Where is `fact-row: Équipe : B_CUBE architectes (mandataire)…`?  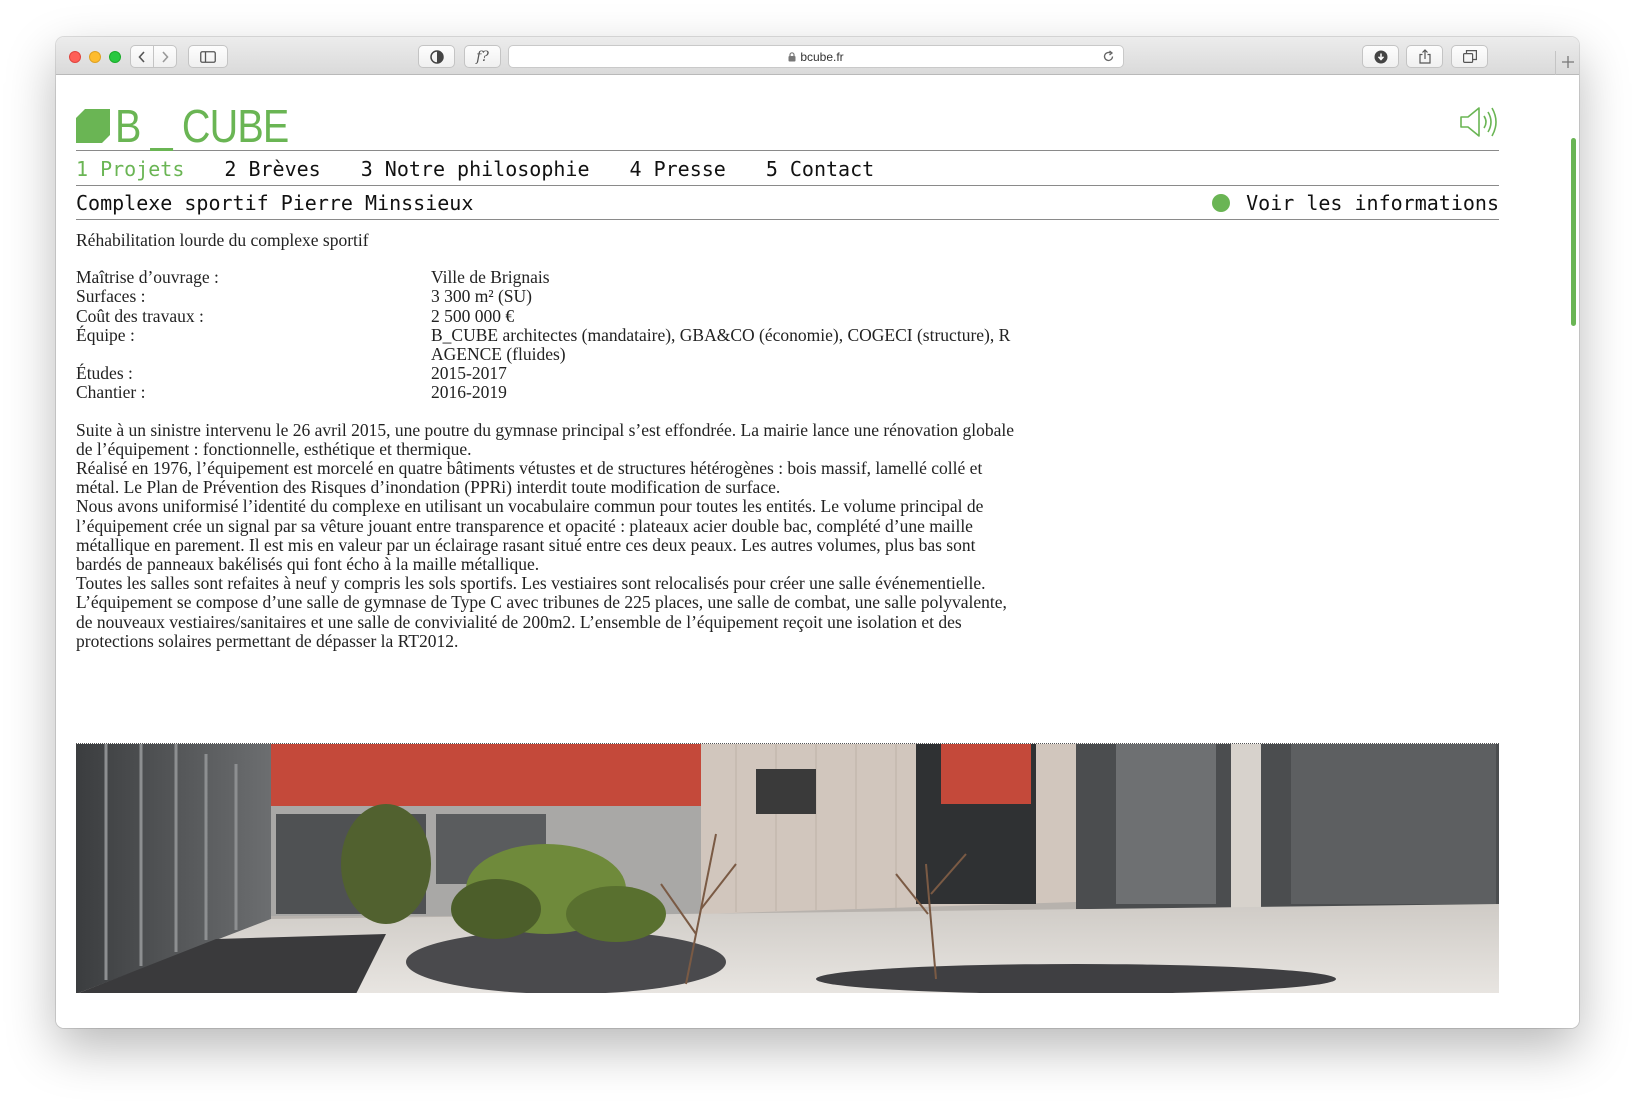
fact-row: Équipe : B_CUBE architectes (mandataire)… is located at coordinates (548, 344).